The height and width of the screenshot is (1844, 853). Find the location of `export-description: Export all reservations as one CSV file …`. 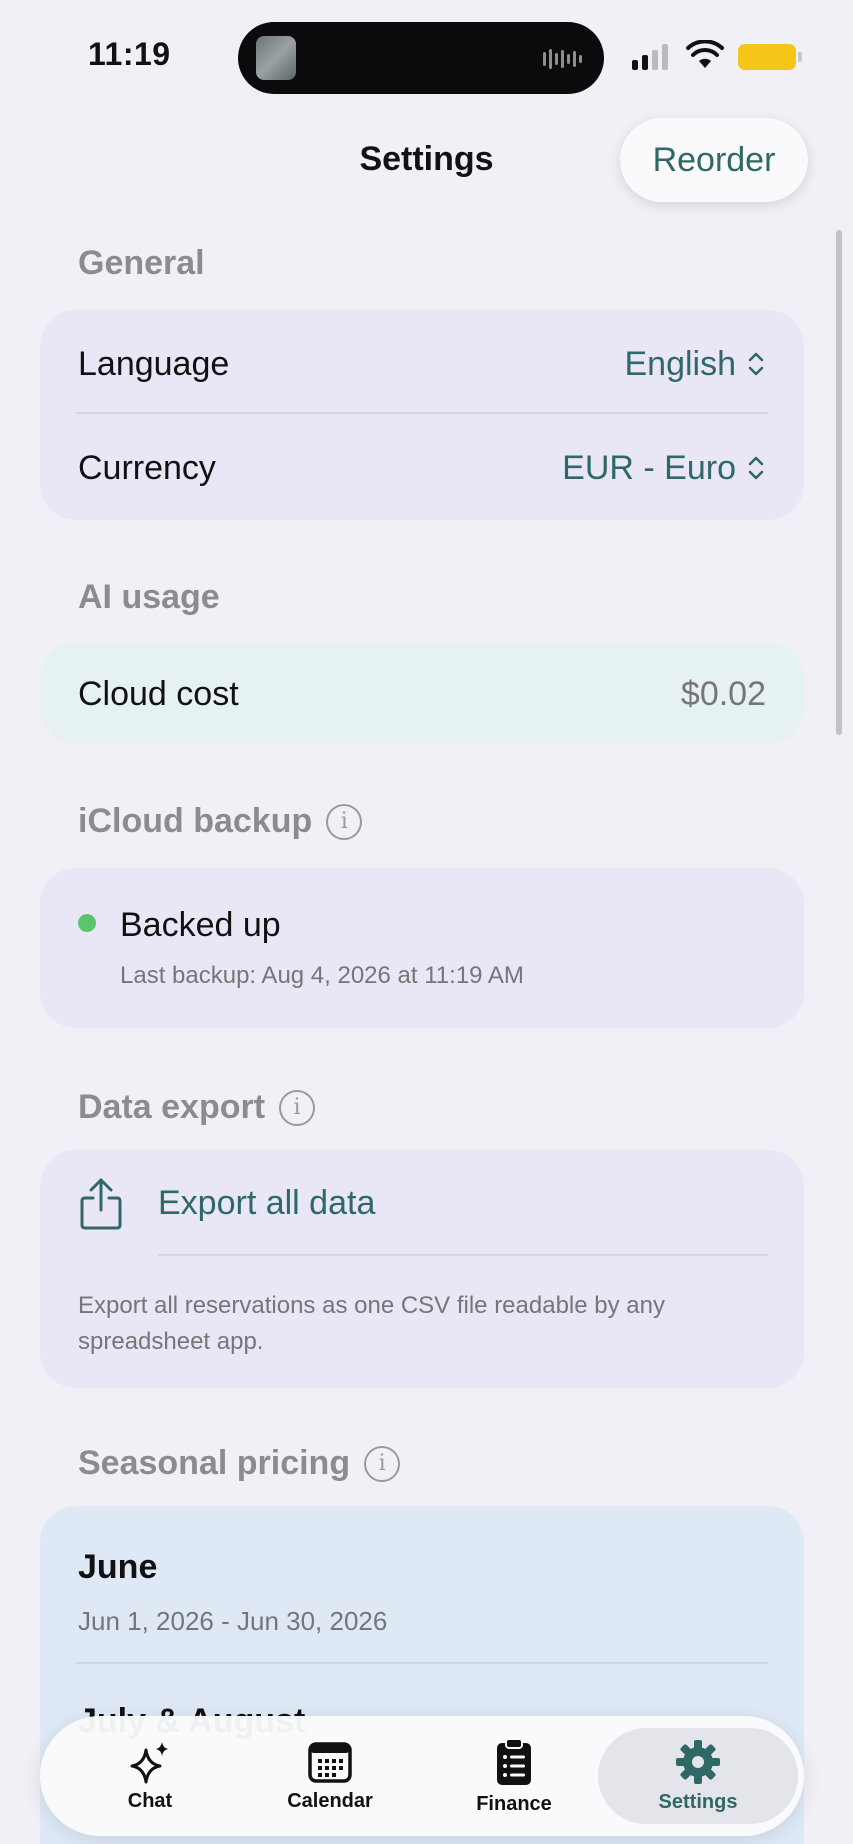

export-description: Export all reservations as one CSV file … is located at coordinates (371, 1324).